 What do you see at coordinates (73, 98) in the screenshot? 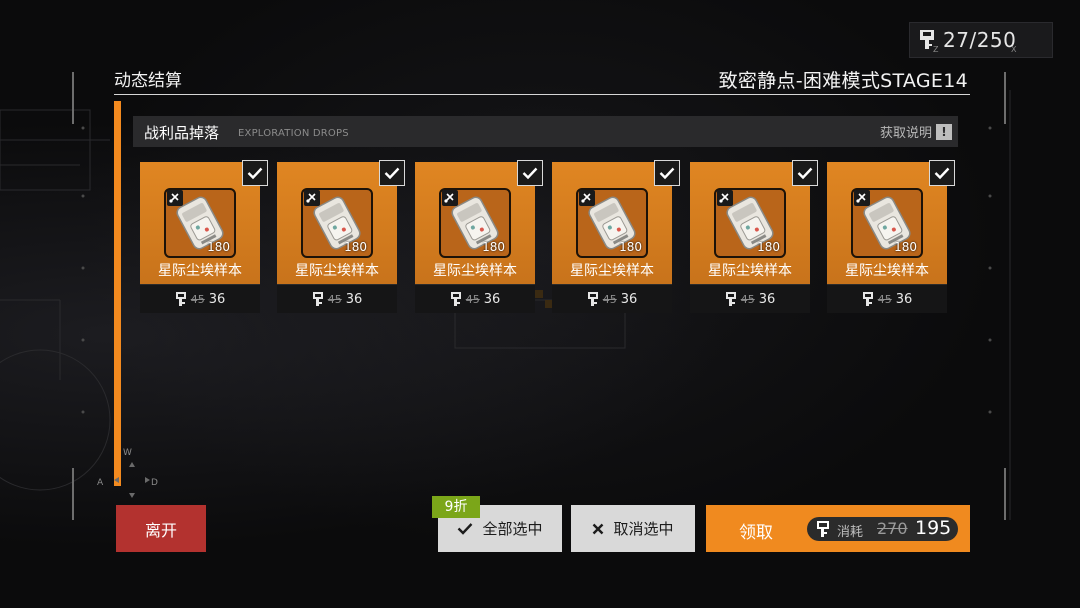
I see `frame-bracket-top-left` at bounding box center [73, 98].